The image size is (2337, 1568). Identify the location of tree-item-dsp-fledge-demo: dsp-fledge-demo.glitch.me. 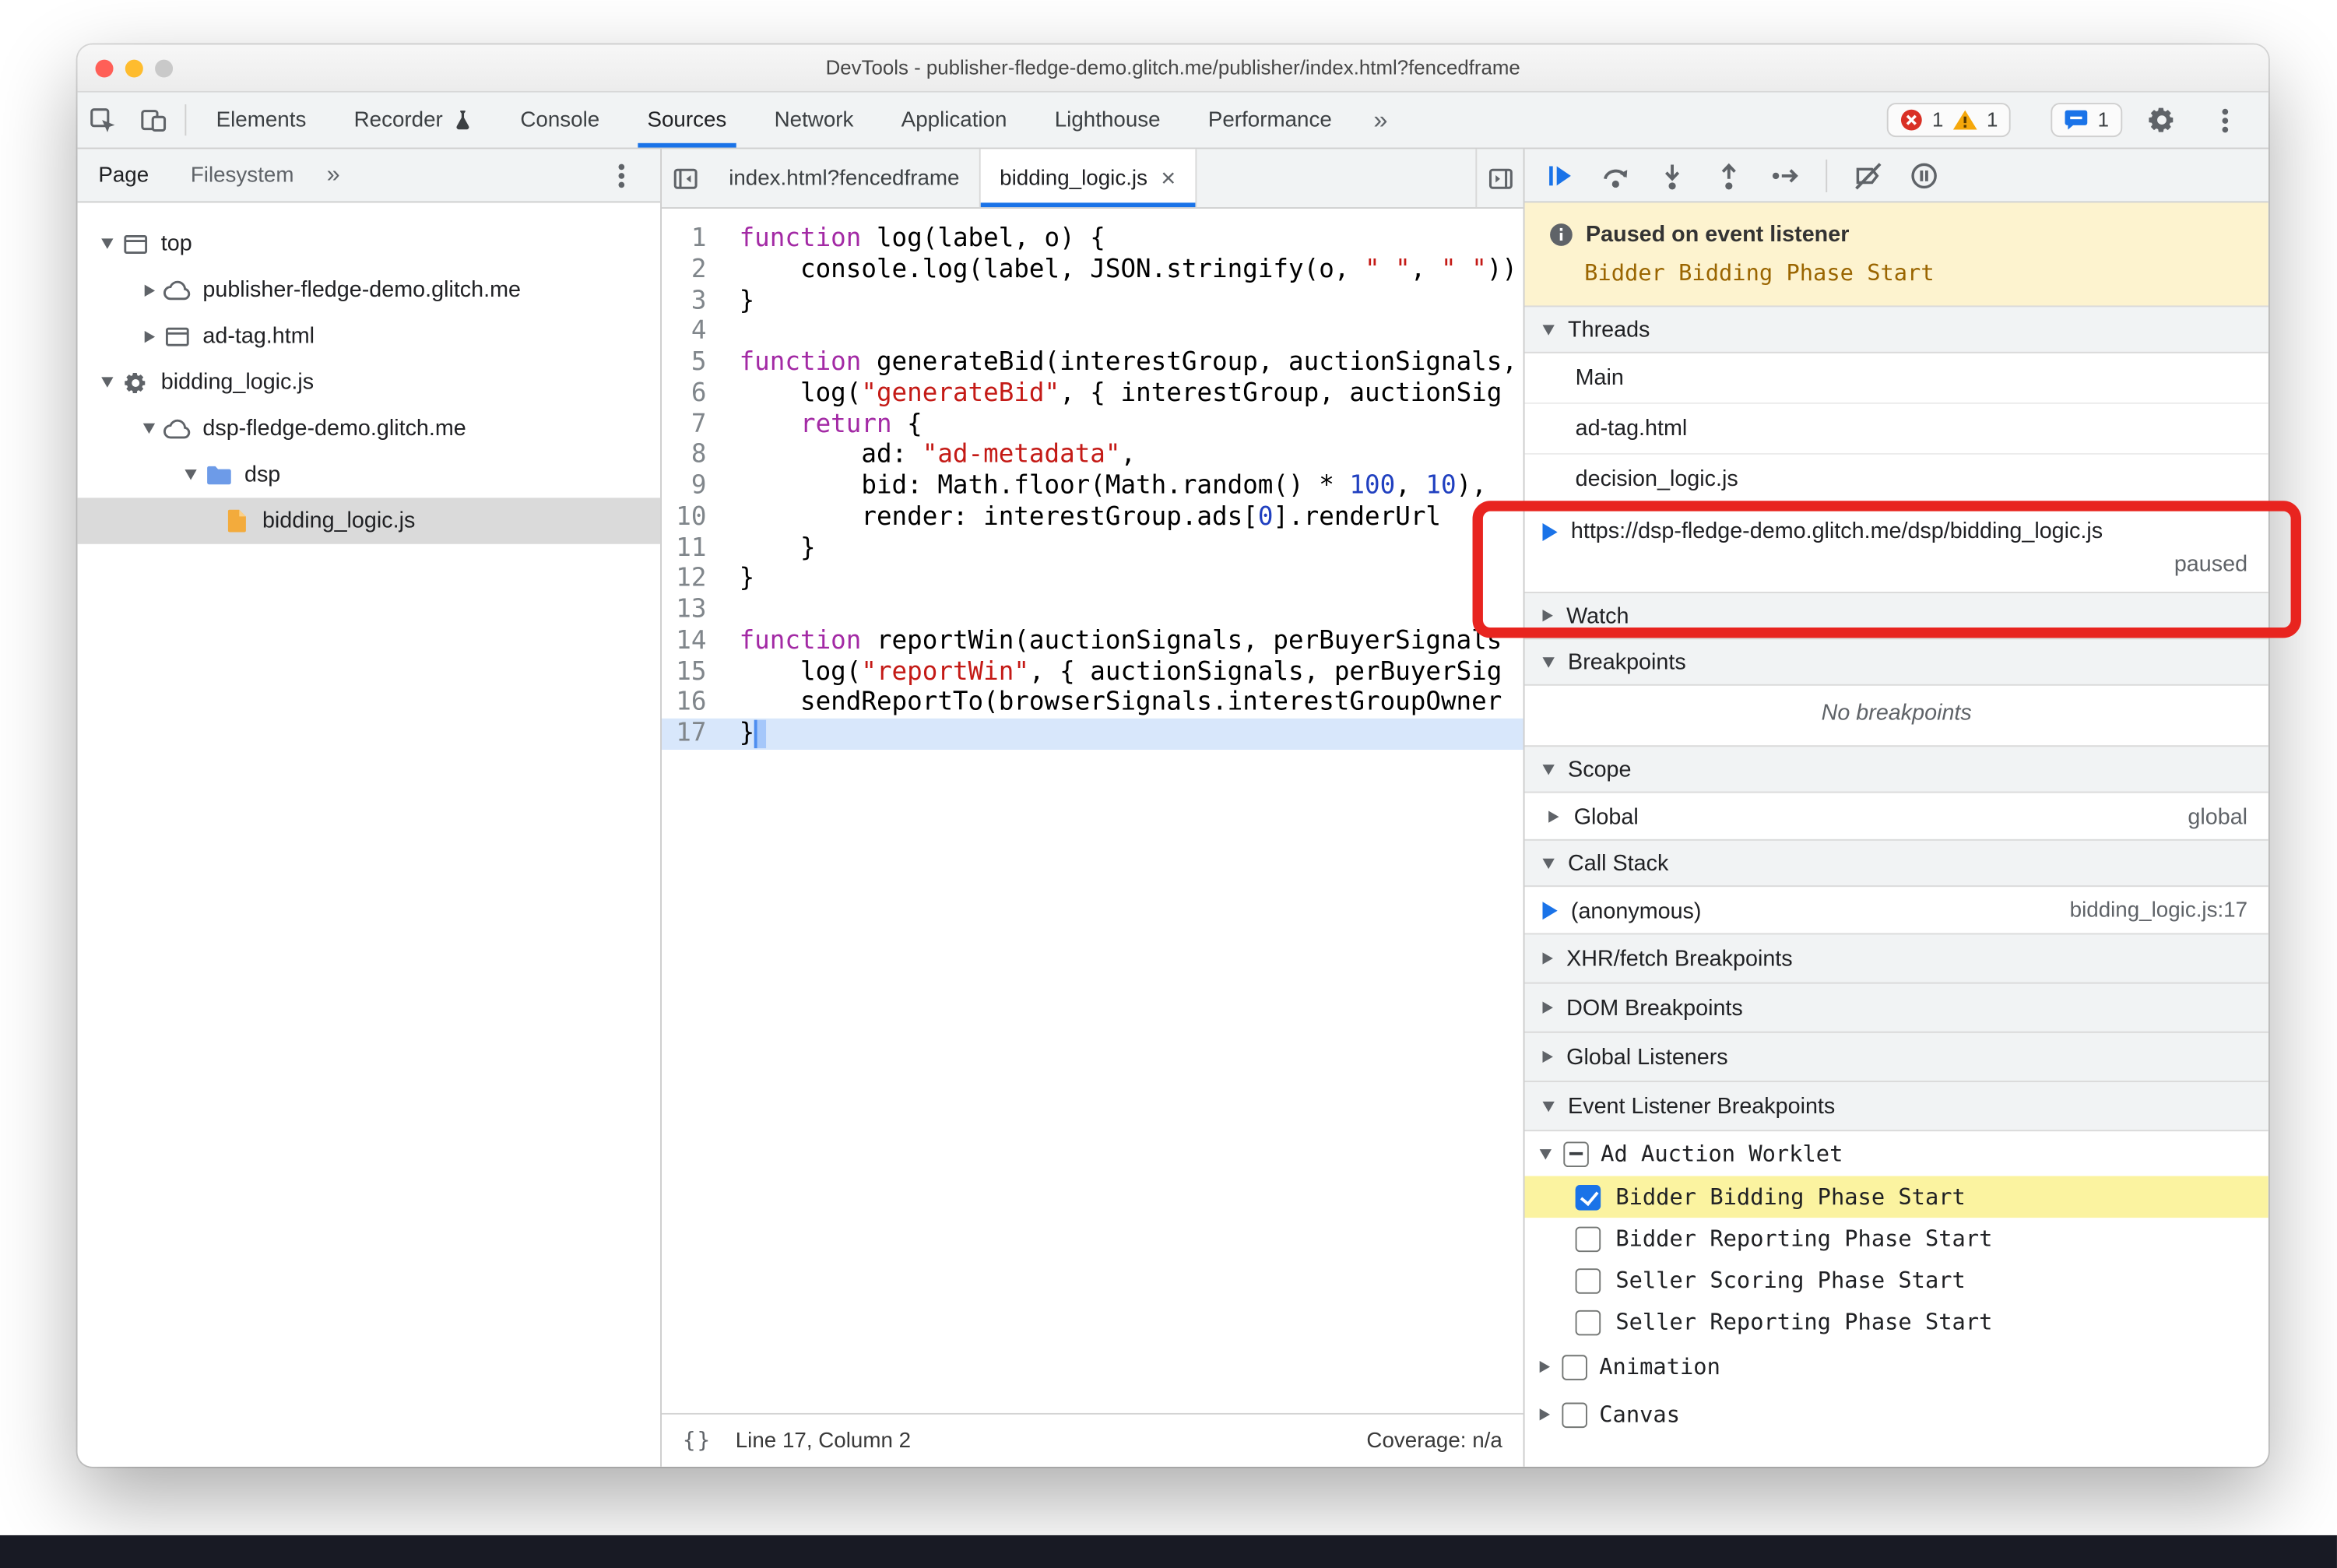
(370, 429).